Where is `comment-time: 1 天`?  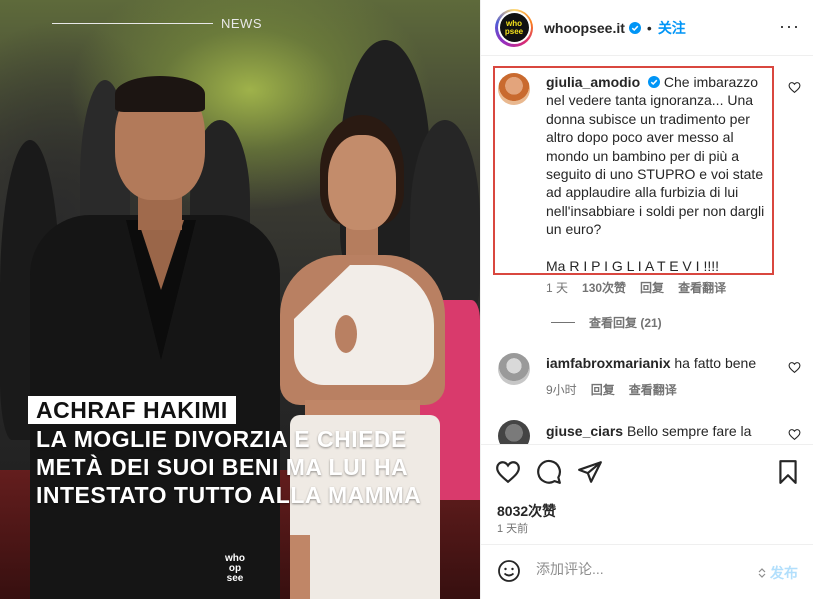 comment-time: 1 天 is located at coordinates (557, 288).